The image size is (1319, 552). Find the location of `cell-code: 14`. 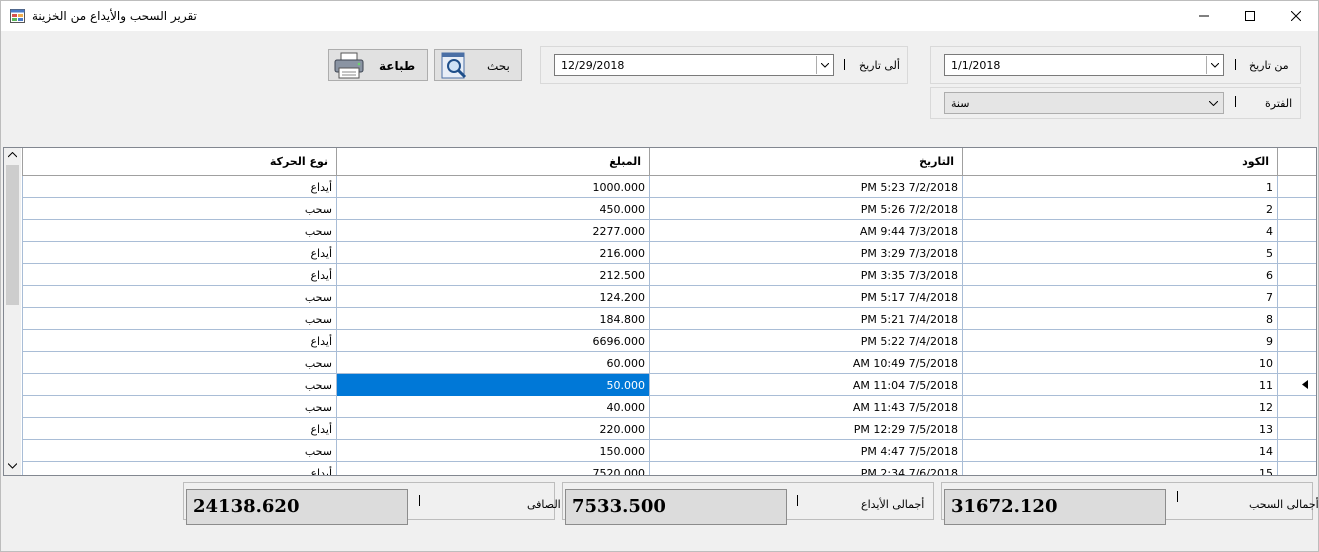

cell-code: 14 is located at coordinates (1119, 451).